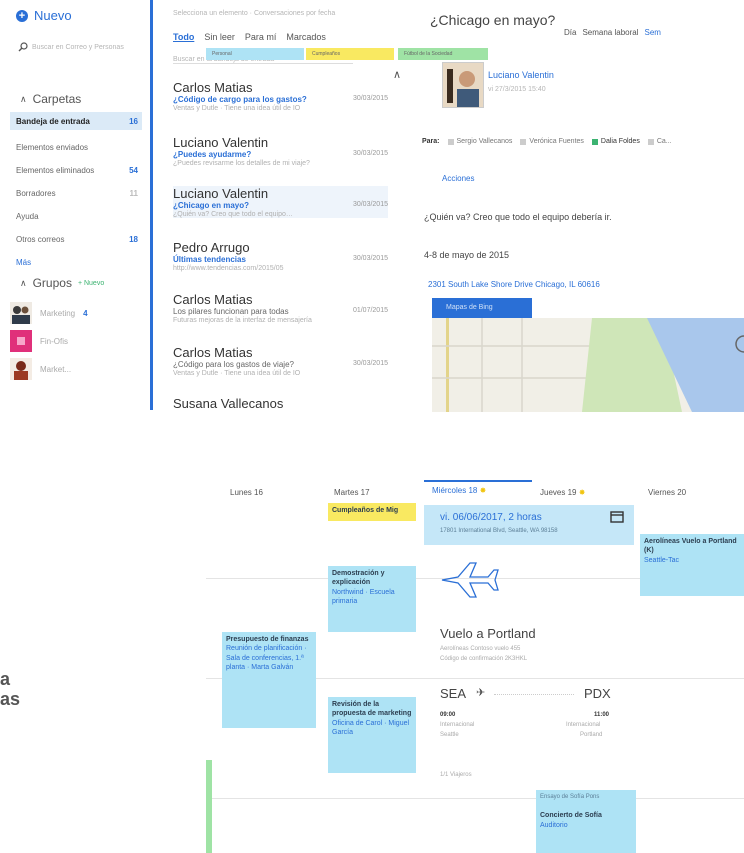 The width and height of the screenshot is (744, 853). I want to click on actions-link: Acciones, so click(458, 178).